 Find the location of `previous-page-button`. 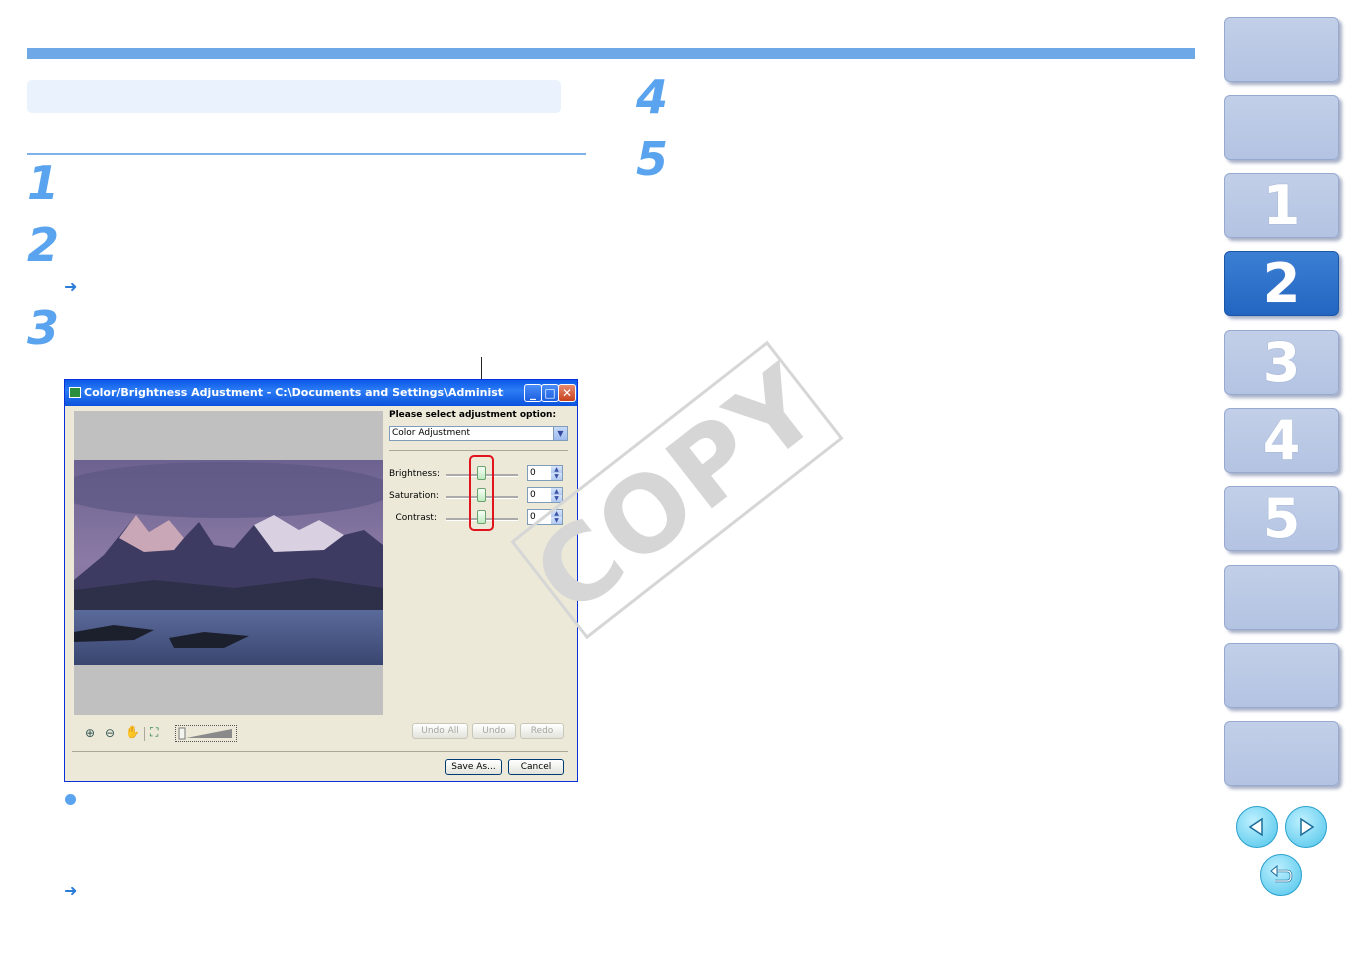

previous-page-button is located at coordinates (1257, 827).